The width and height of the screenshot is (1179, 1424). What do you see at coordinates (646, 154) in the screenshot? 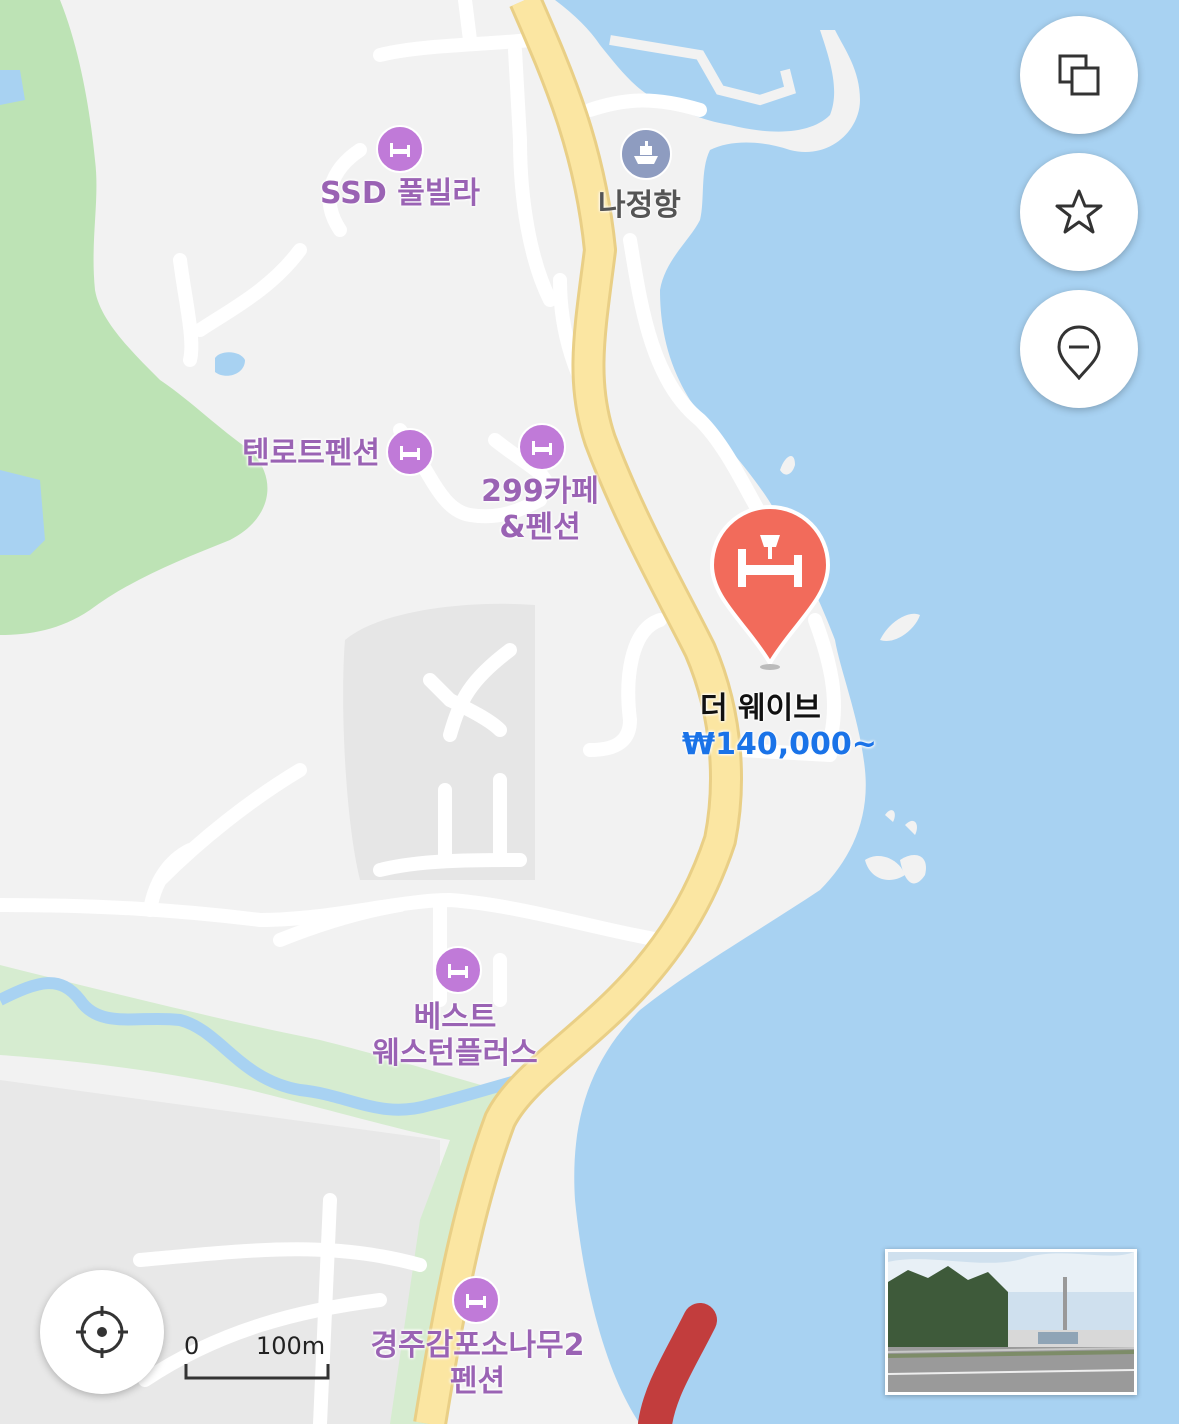
I see `ferry-icon` at bounding box center [646, 154].